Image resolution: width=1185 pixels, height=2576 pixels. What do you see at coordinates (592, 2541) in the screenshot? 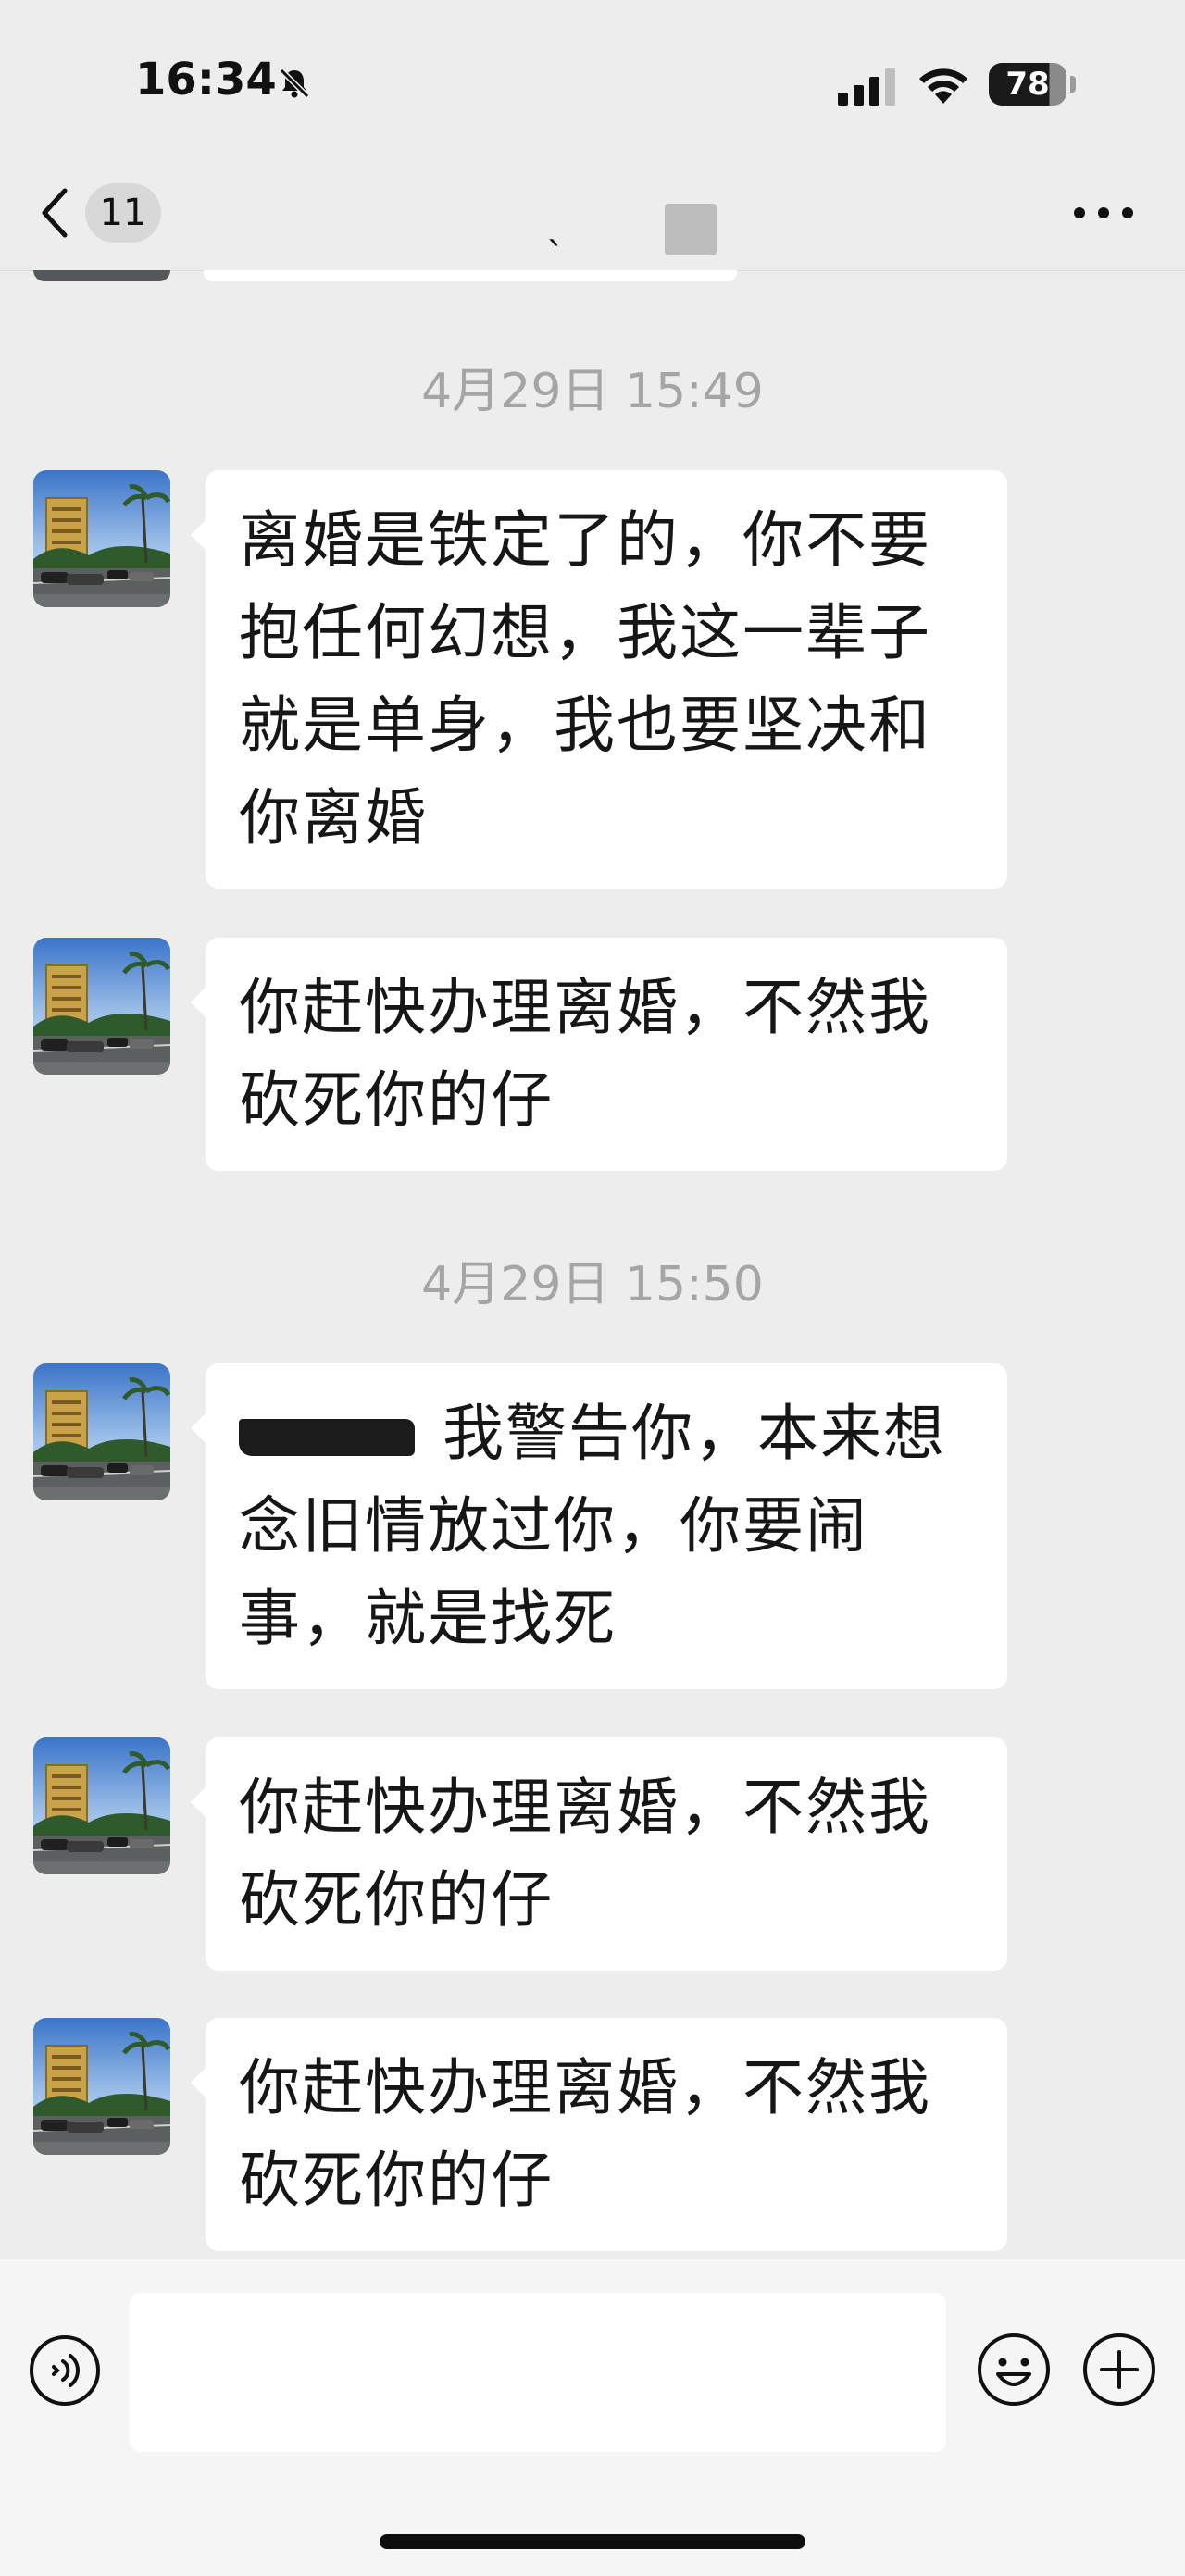
I see `home-indicator` at bounding box center [592, 2541].